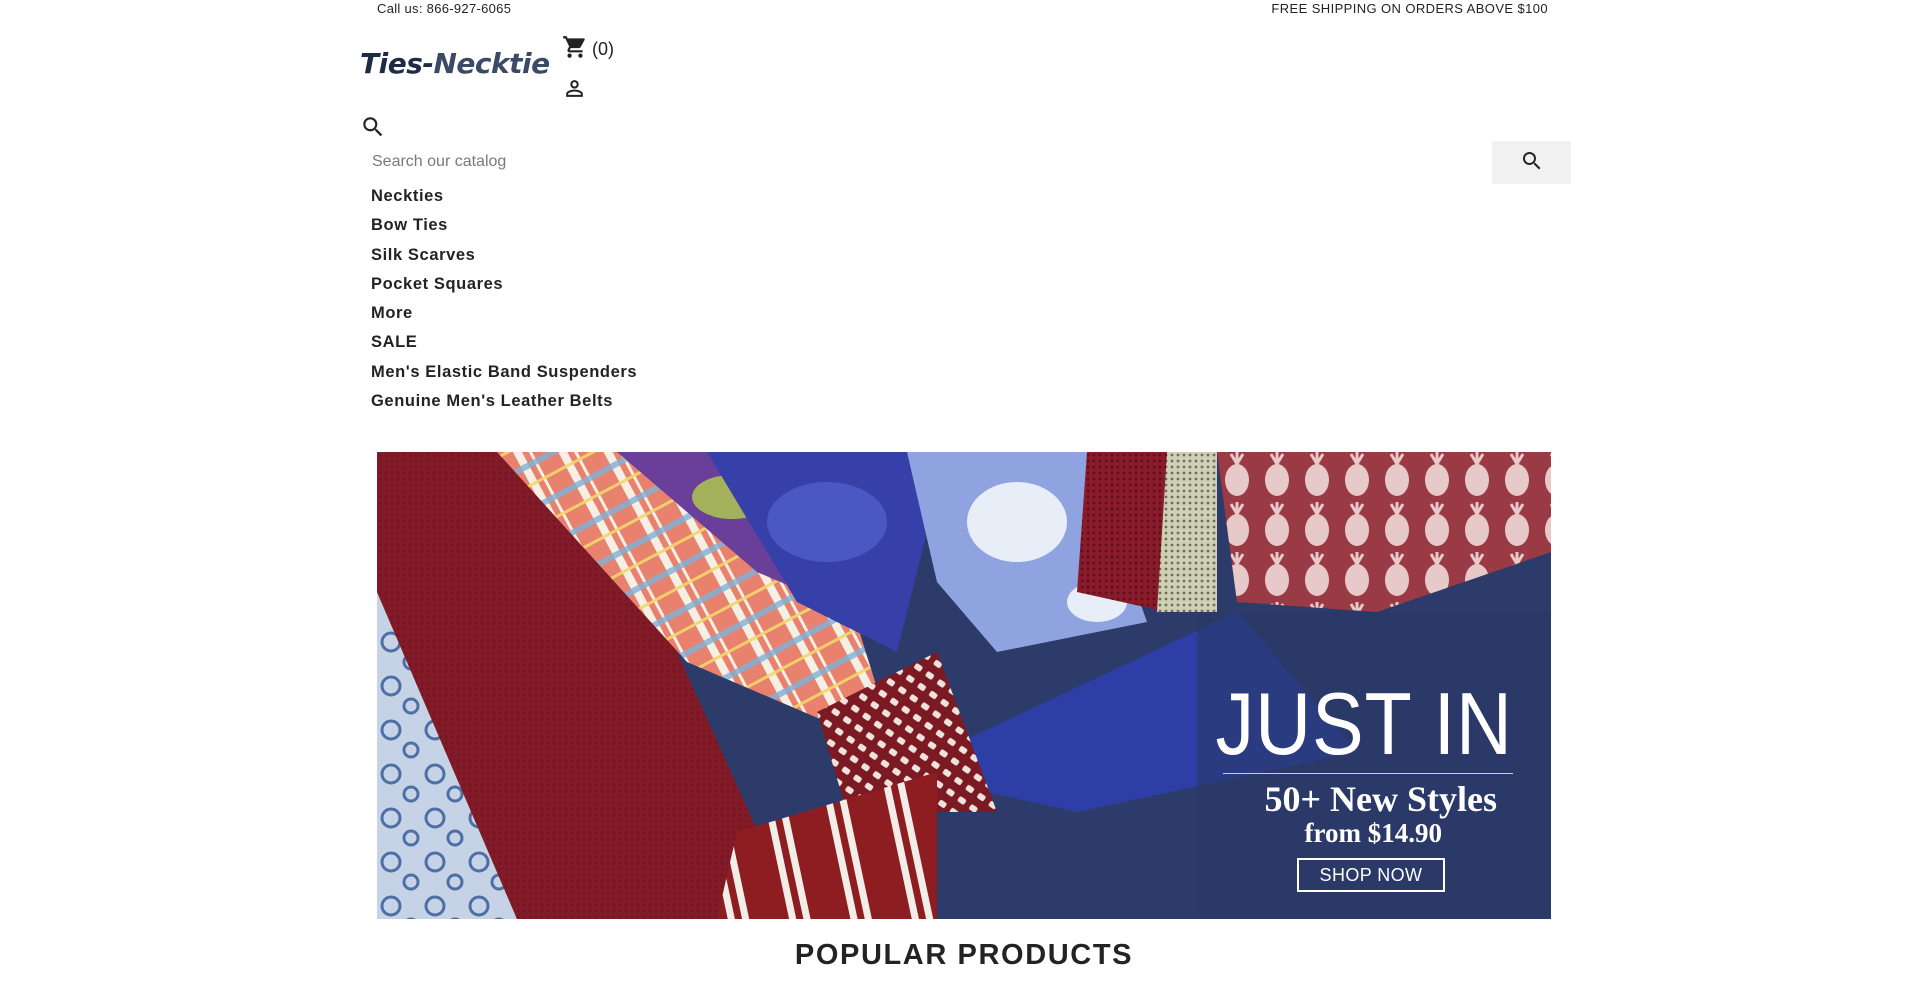 This screenshot has height=993, width=1920. I want to click on banner-subtitle: 50+ New Styles, so click(1381, 799).